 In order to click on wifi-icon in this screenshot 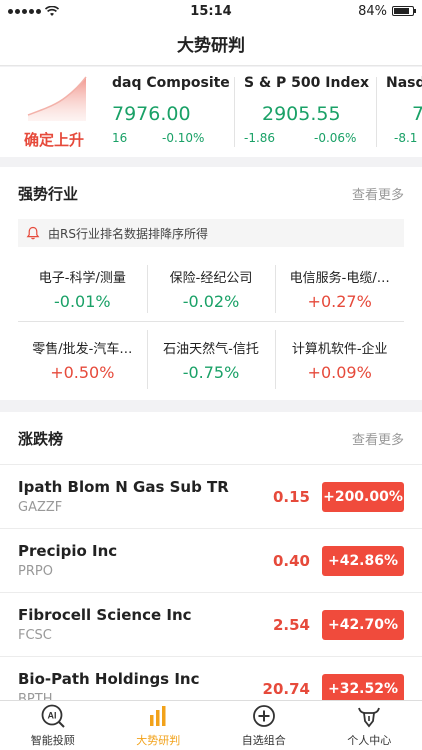, I will do `click(52, 10)`.